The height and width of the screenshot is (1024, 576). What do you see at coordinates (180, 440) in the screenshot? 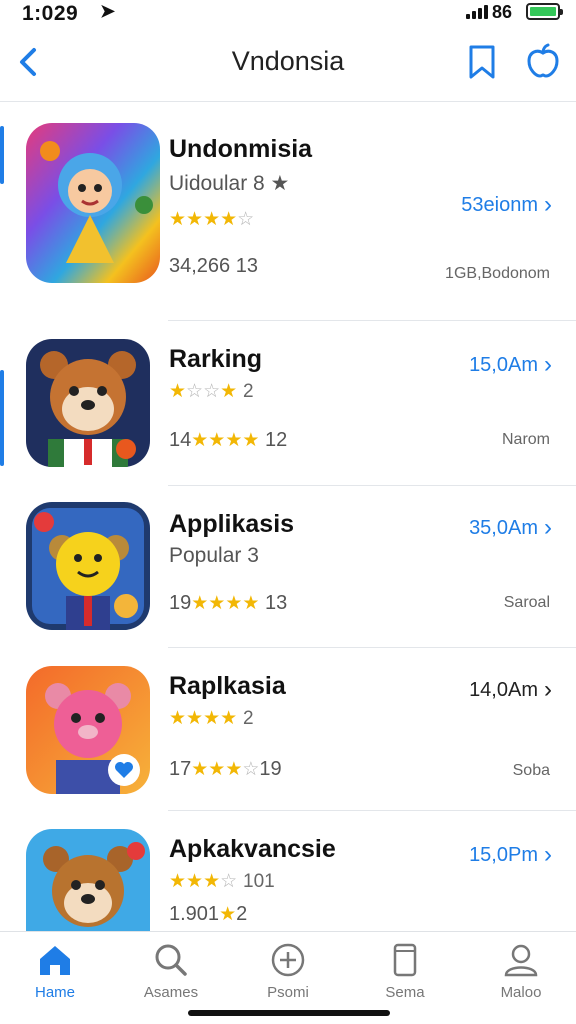
I see `download-count-value: 14` at bounding box center [180, 440].